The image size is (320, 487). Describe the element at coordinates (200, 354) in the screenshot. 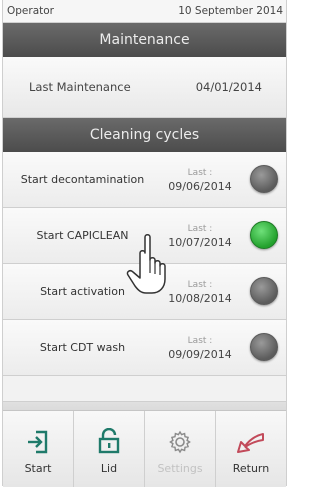

I see `cycle-last-date: 09/09/2014` at that location.